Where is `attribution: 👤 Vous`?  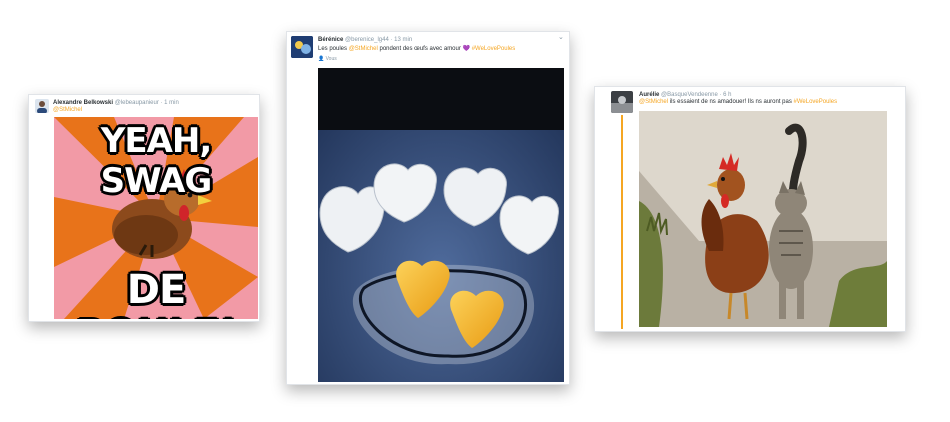
attribution: 👤 Vous is located at coordinates (327, 59).